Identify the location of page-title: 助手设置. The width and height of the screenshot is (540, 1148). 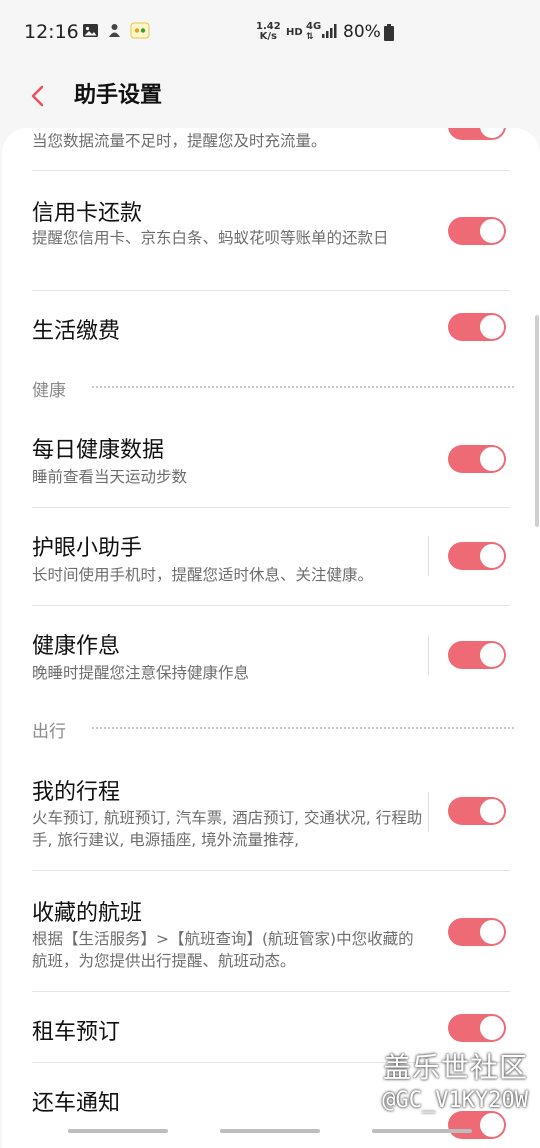
(118, 95).